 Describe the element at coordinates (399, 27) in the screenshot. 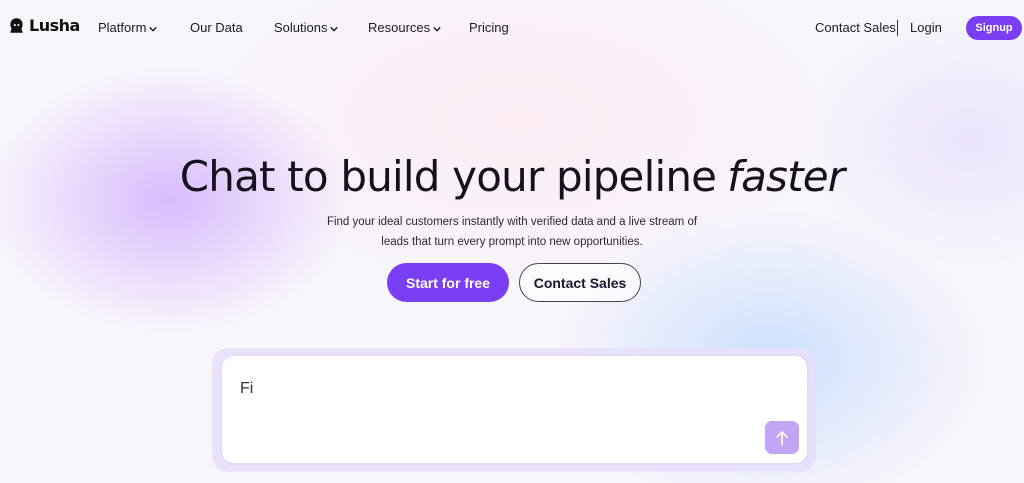

I see `nav-item-label: Resources` at that location.